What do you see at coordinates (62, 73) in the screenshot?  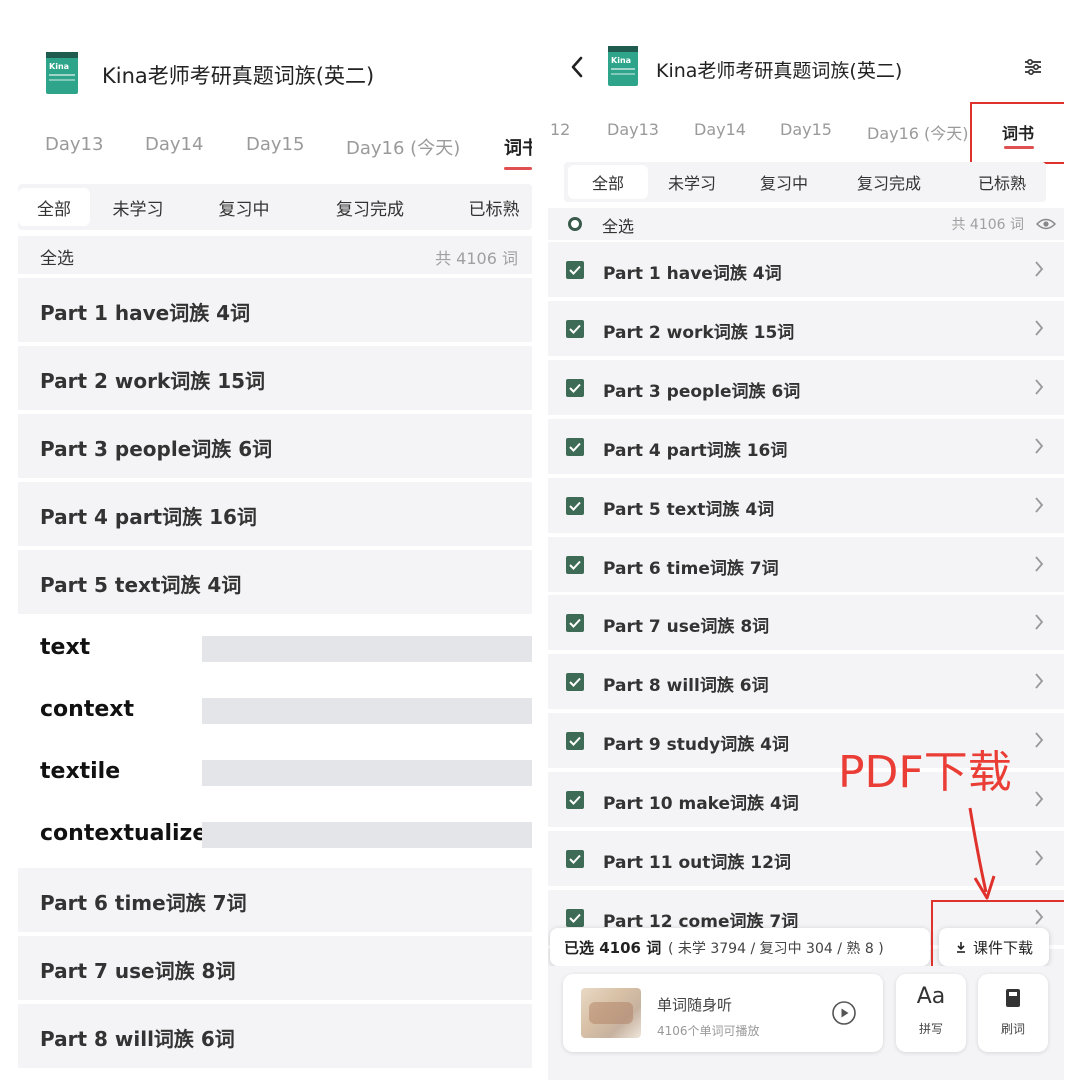 I see `book-cover-icon: Kina` at bounding box center [62, 73].